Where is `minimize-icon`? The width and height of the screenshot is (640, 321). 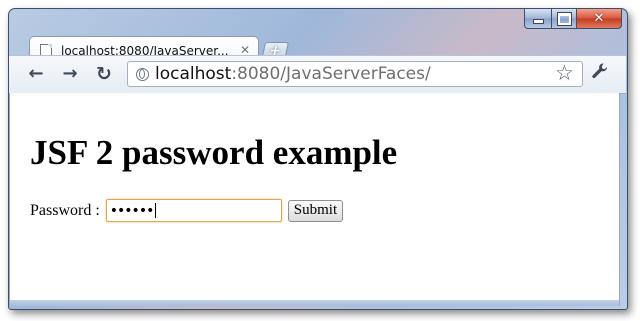
minimize-icon is located at coordinates (538, 21).